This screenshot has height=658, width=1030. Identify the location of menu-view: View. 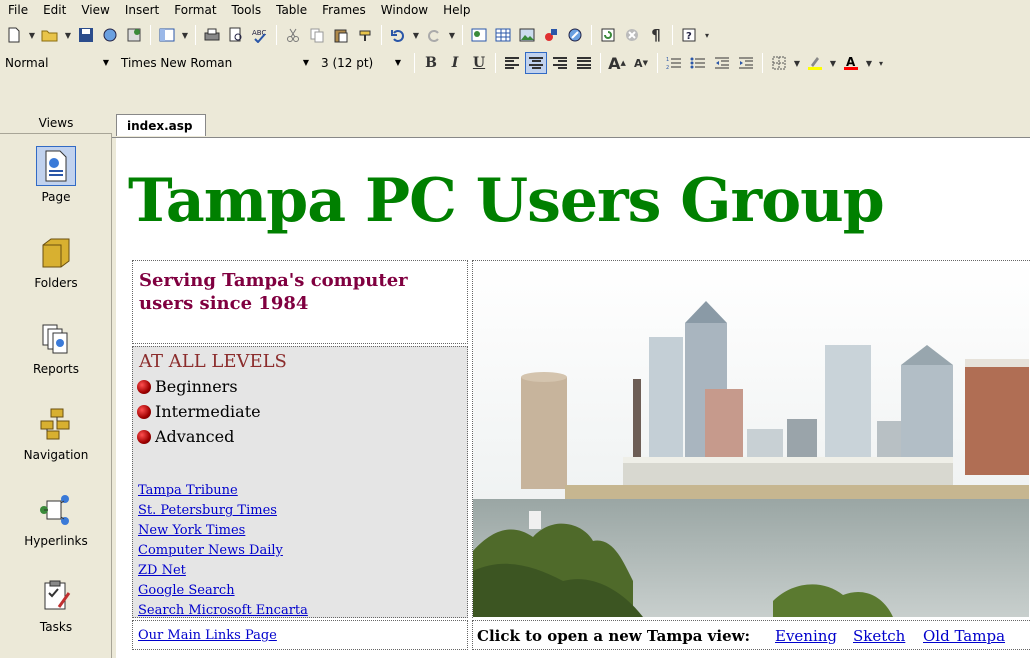
(96, 10).